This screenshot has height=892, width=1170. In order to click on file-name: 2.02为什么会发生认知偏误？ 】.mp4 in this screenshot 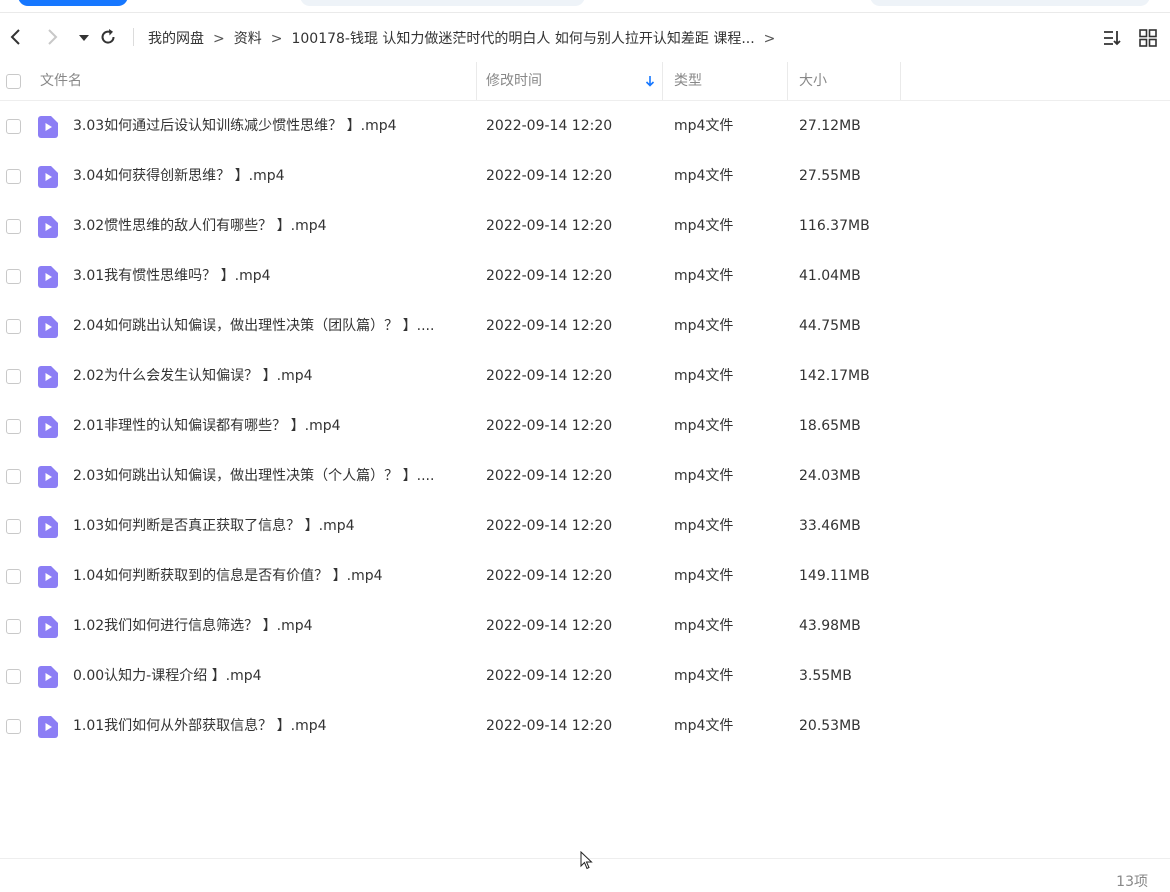, I will do `click(268, 376)`.